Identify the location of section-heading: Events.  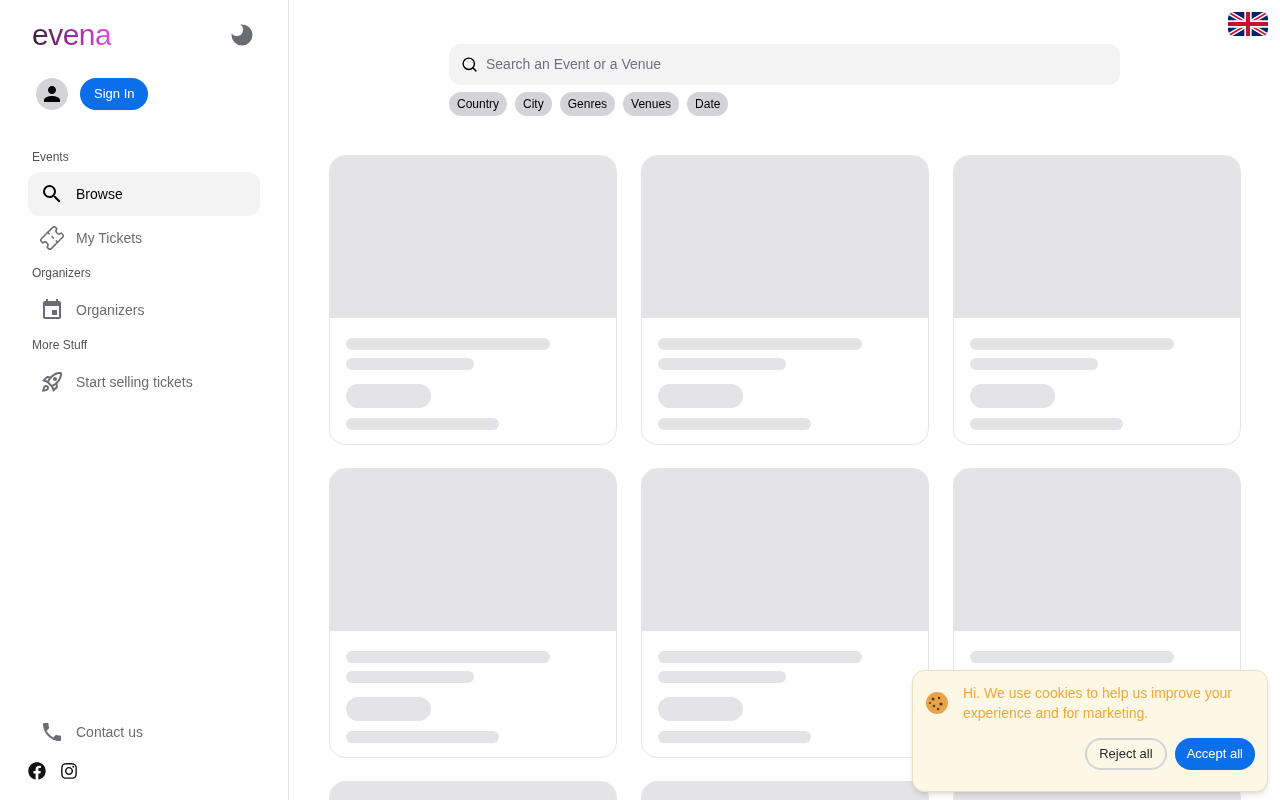
(50, 157).